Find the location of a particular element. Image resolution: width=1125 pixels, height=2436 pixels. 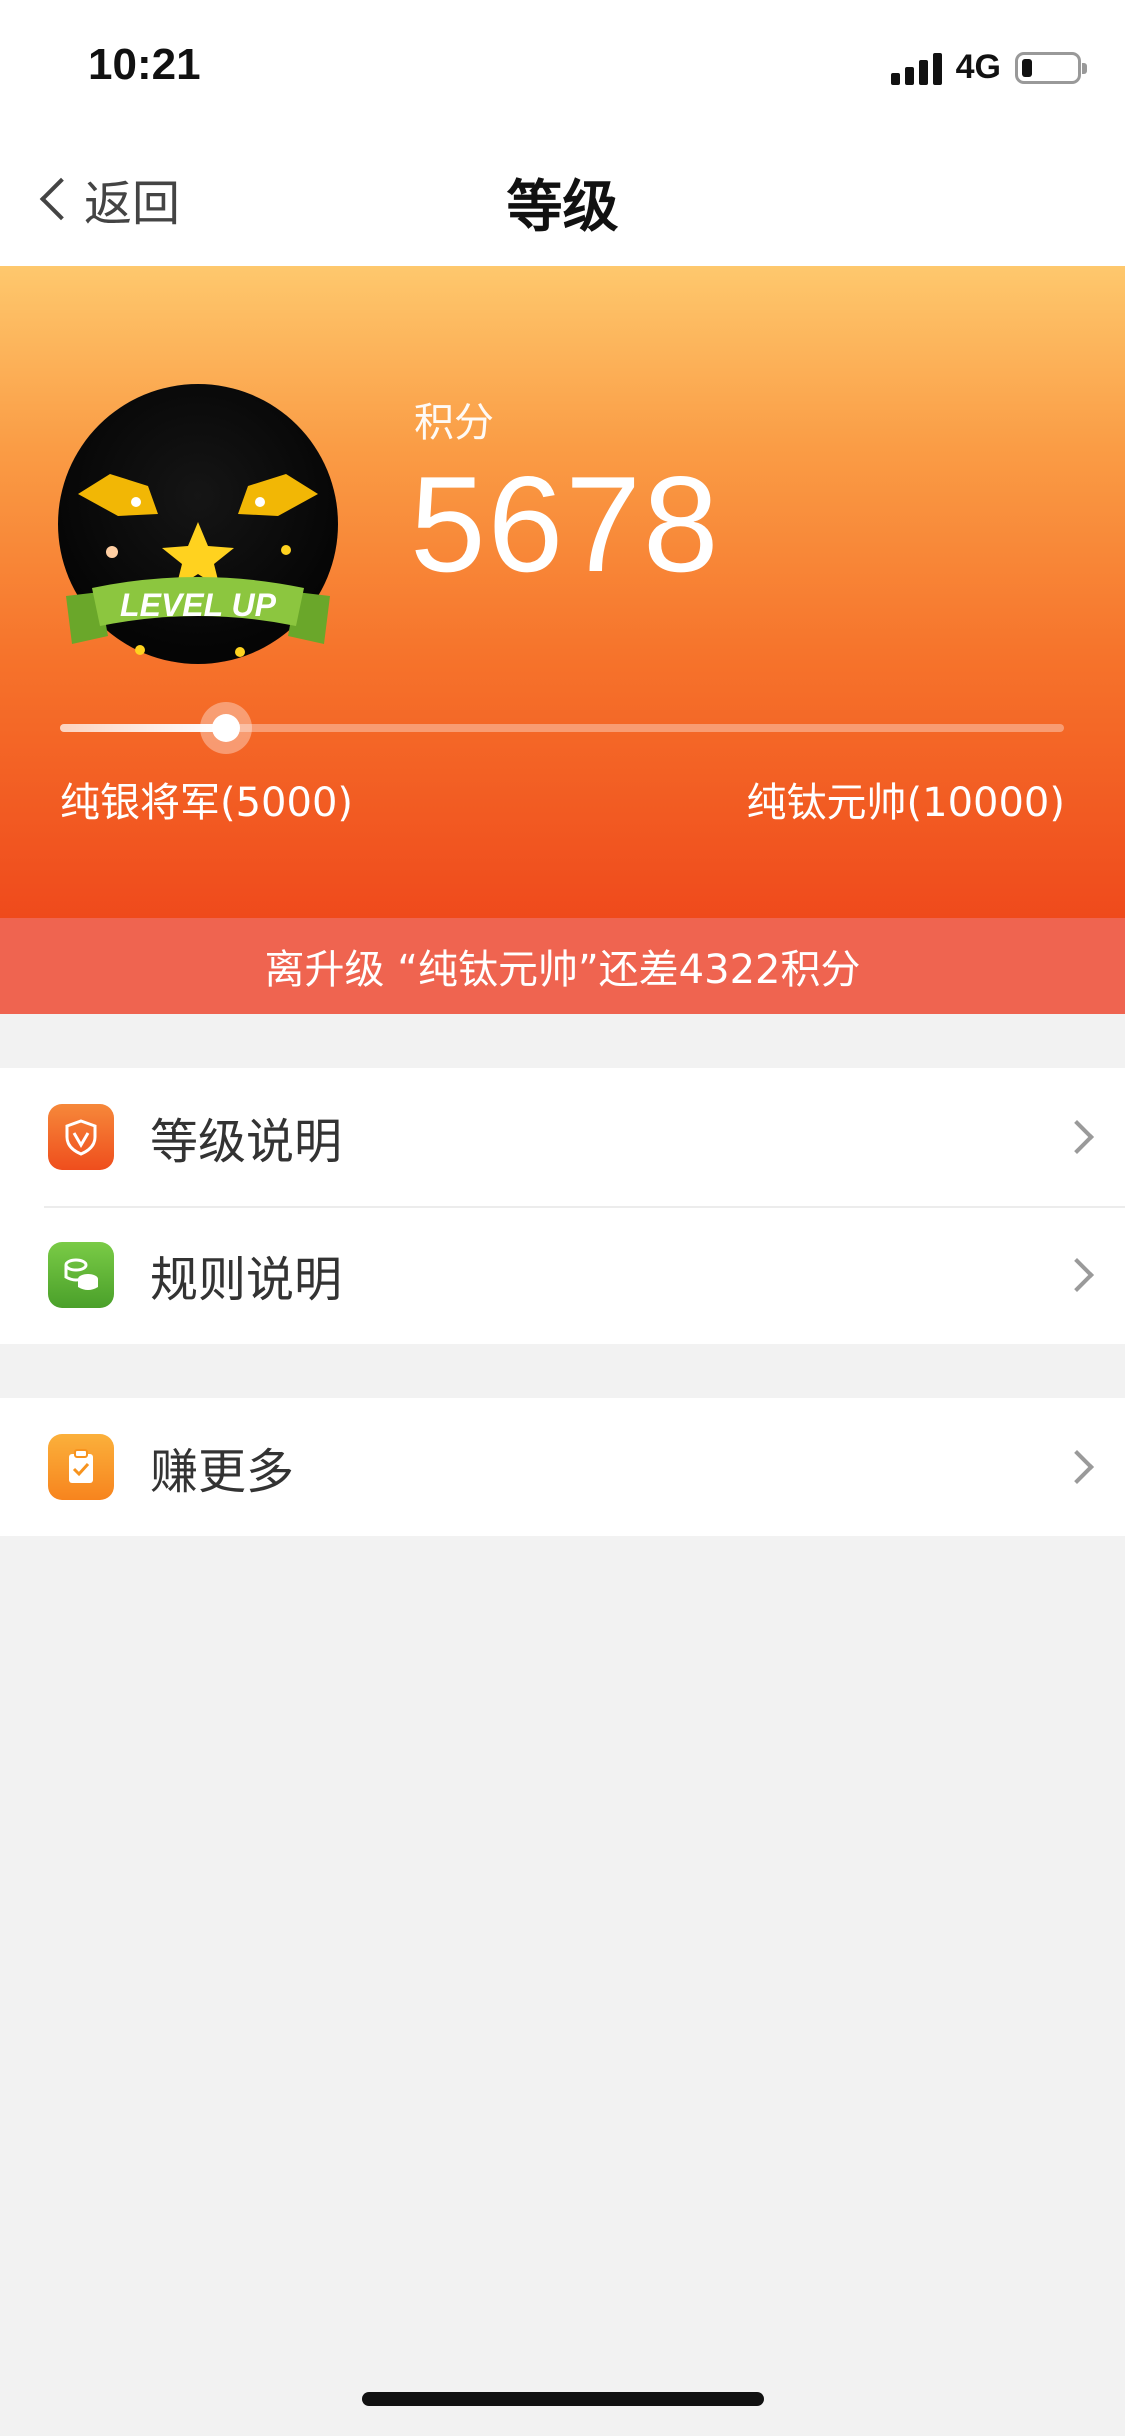

status-time: 10:21 is located at coordinates (144, 64).